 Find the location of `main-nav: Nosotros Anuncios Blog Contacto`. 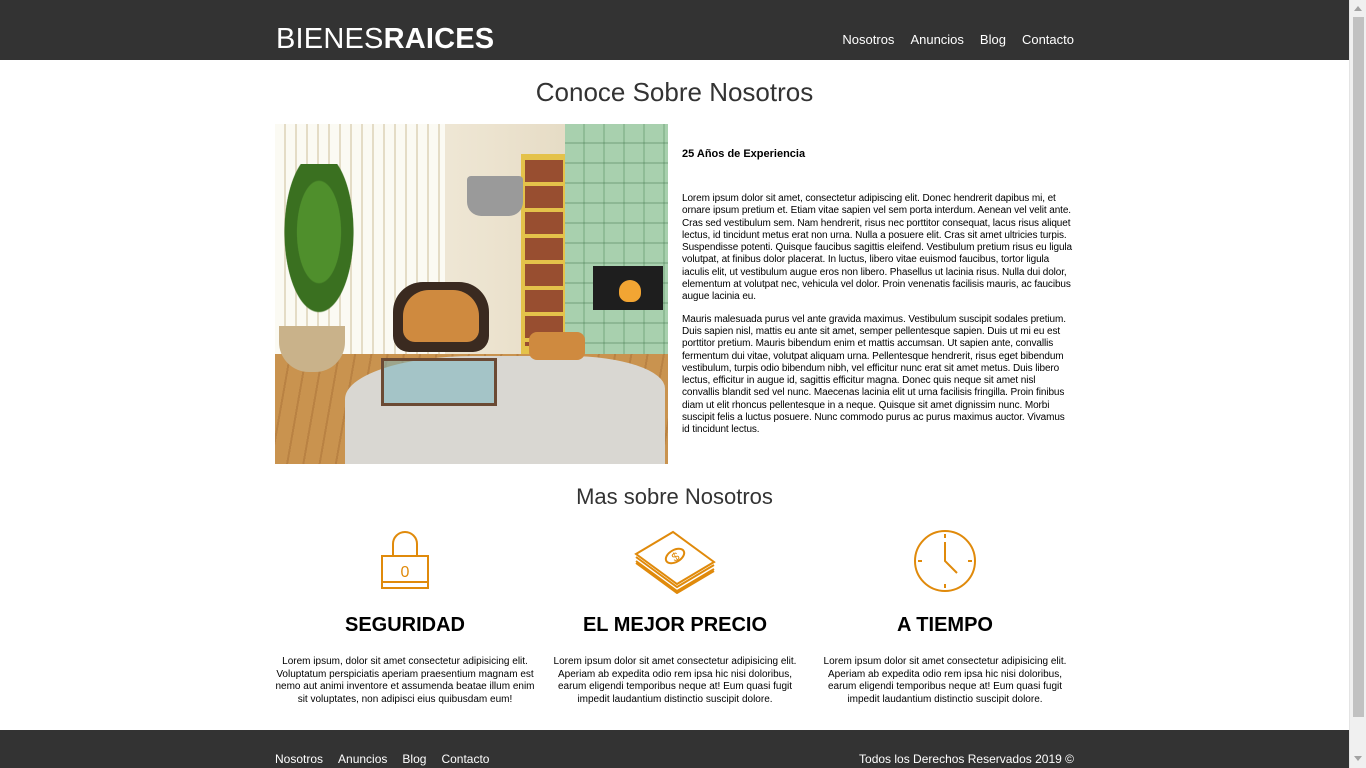

main-nav: Nosotros Anuncios Blog Contacto is located at coordinates (958, 40).